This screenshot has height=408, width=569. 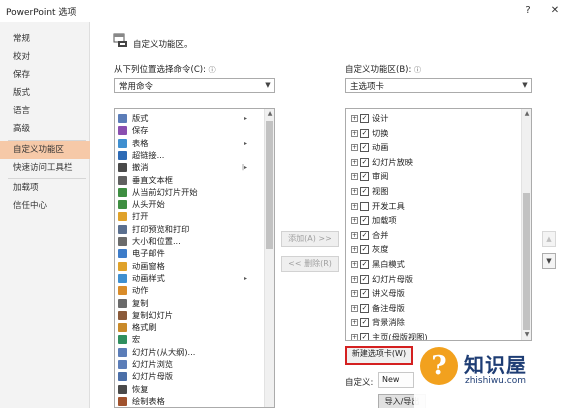 What do you see at coordinates (438, 85) in the screenshot?
I see `ribbon-tabs-select: 主选项卡 ▼` at bounding box center [438, 85].